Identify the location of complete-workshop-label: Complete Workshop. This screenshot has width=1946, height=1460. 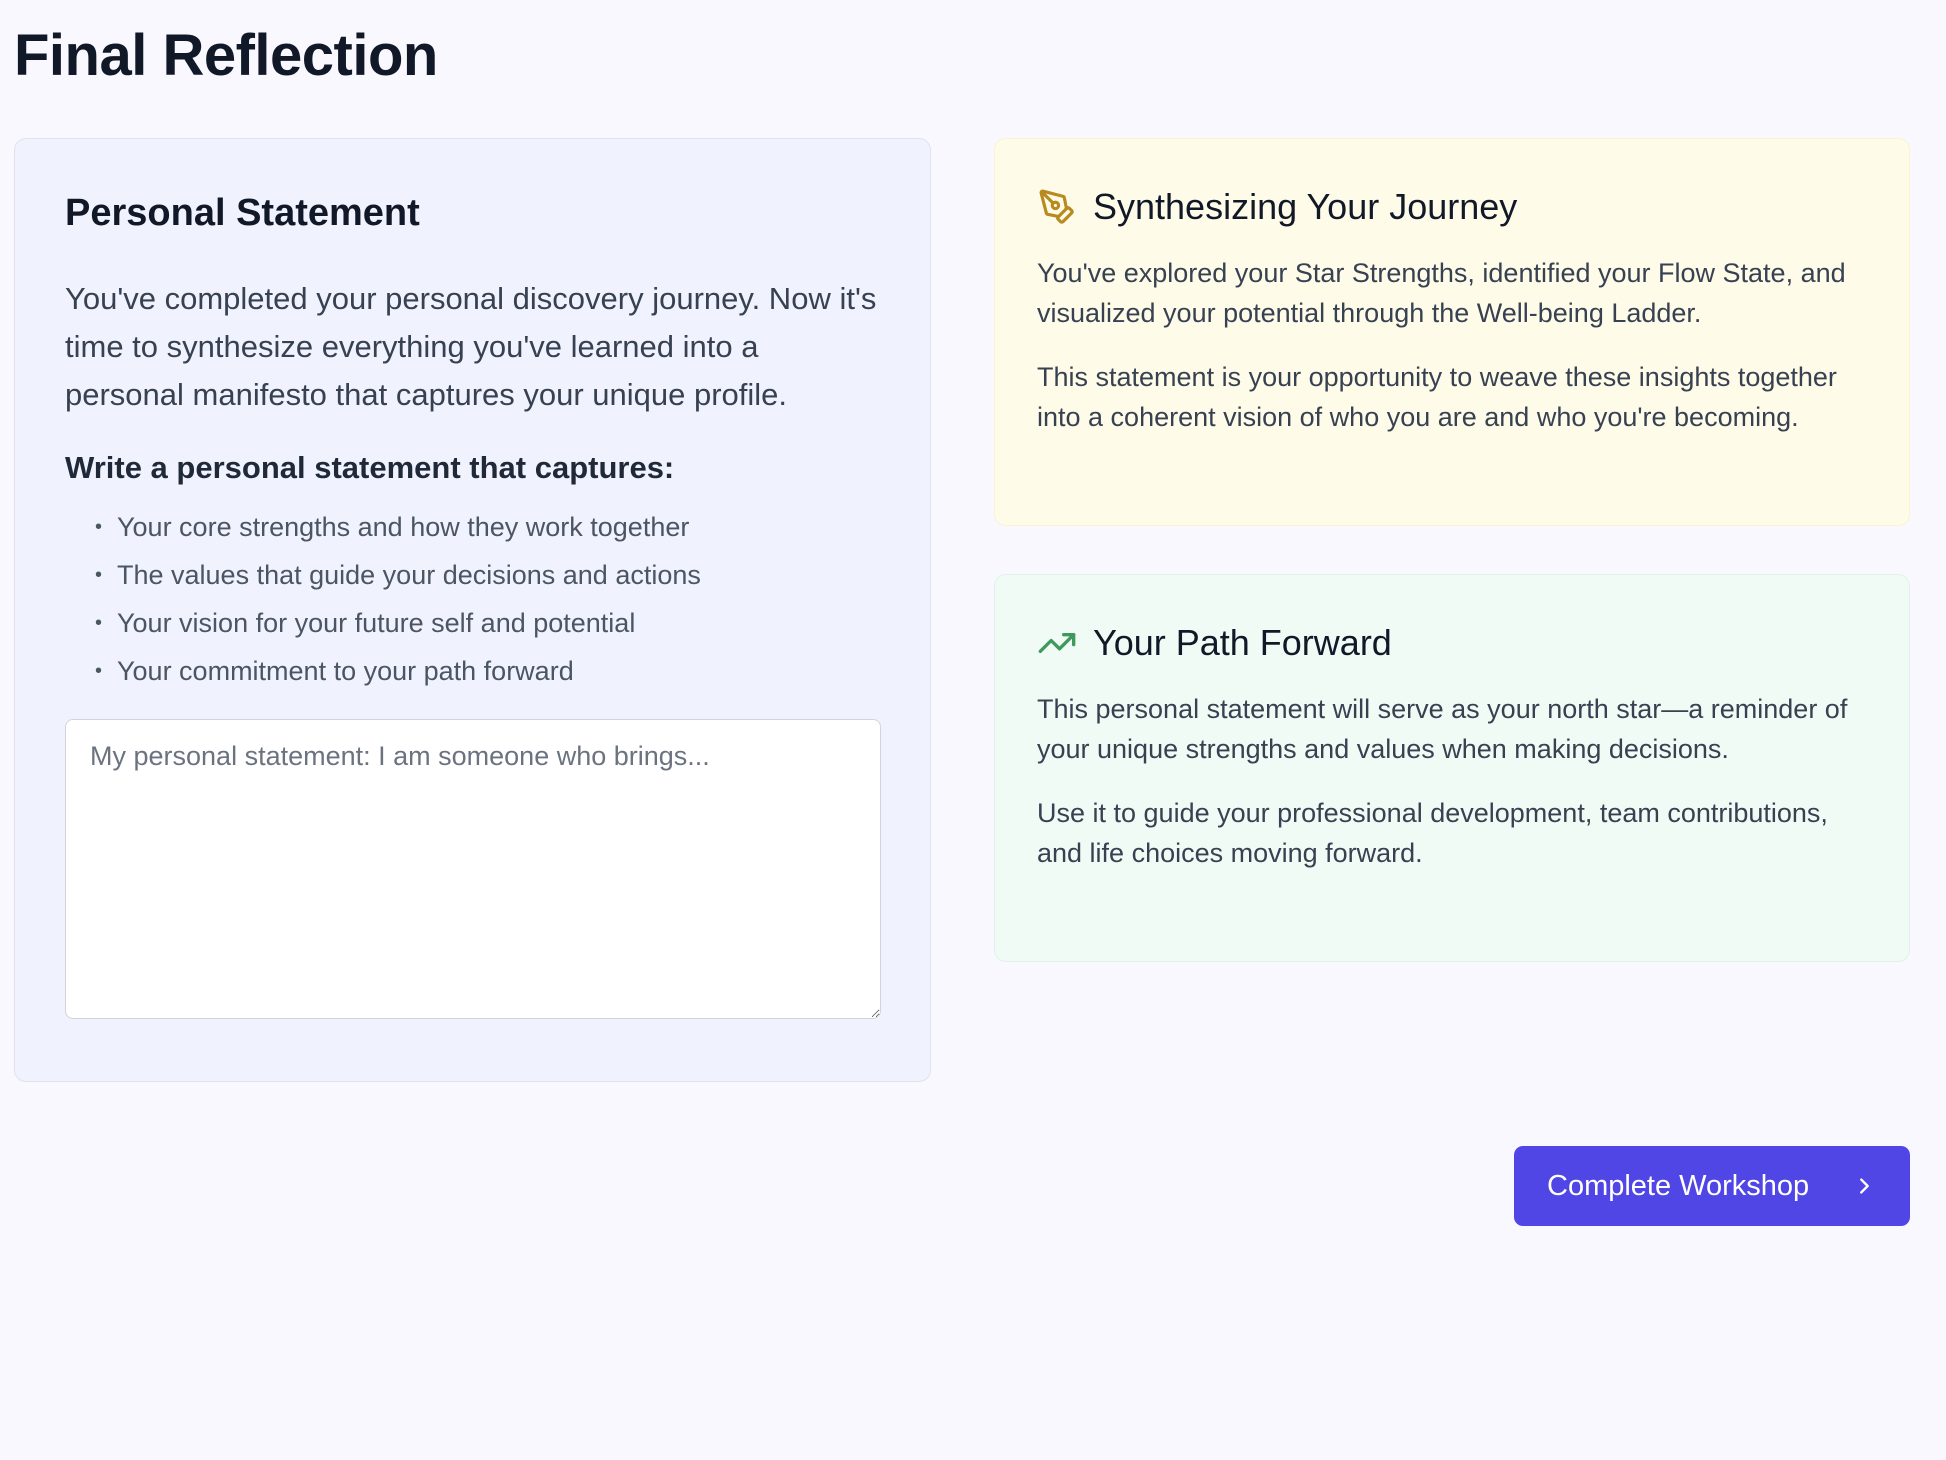
(1678, 1185).